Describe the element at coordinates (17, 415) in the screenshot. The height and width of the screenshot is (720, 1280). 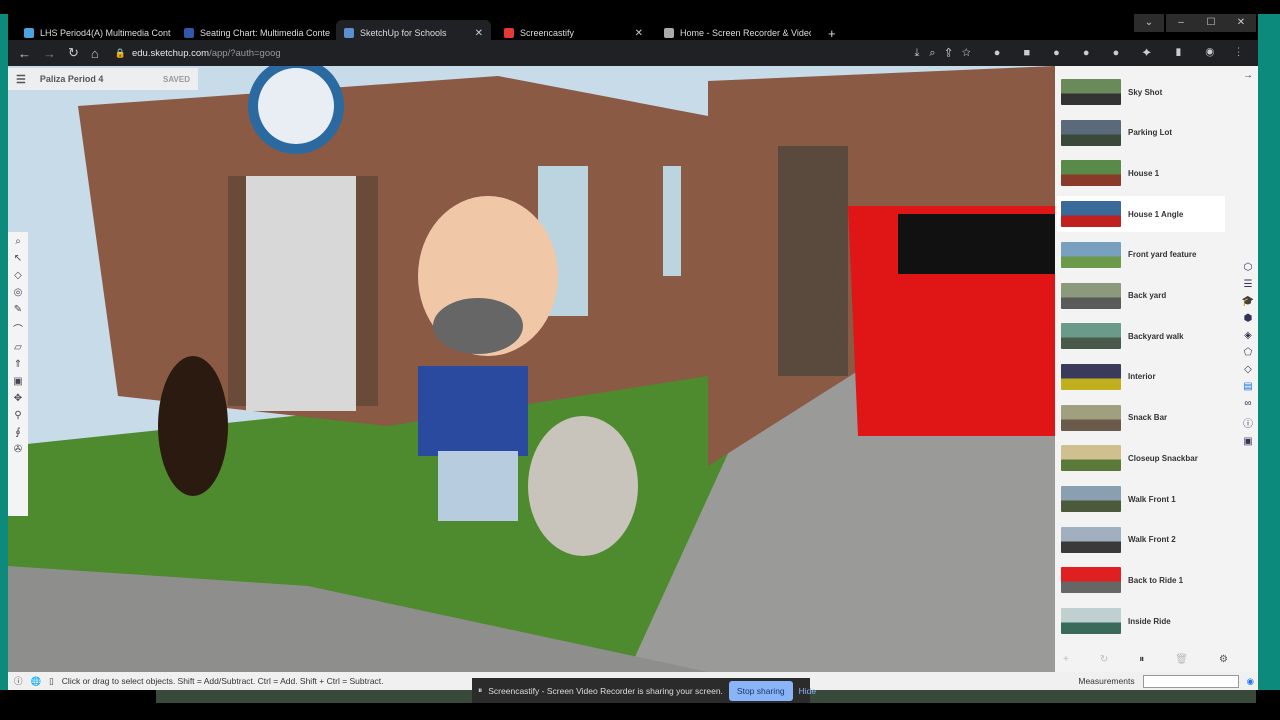
I see `tape-icon: ⚲` at that location.